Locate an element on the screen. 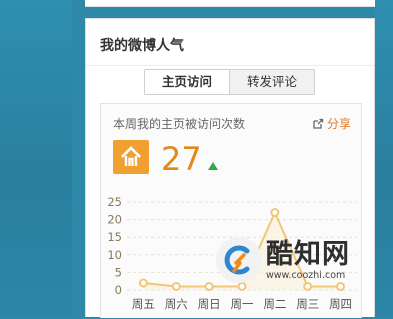 The height and width of the screenshot is (319, 393). tab-bar: 主页访问 转发评论 is located at coordinates (230, 82).